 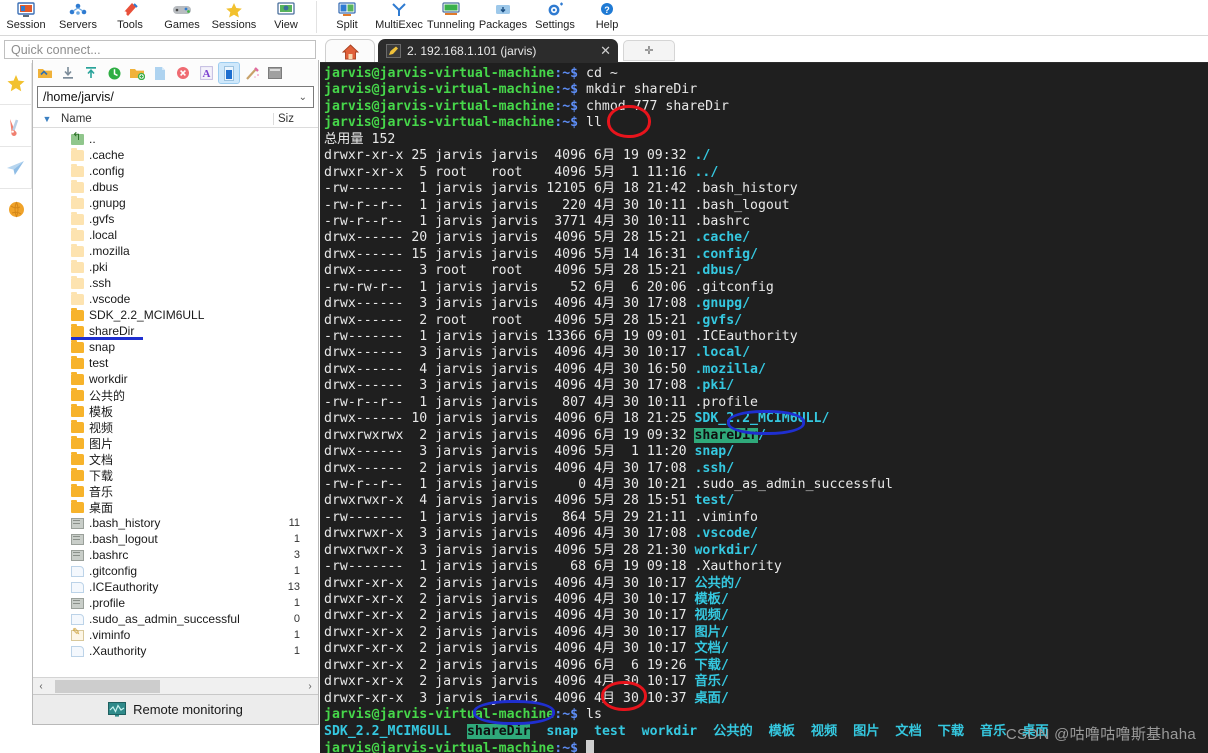 I want to click on horizontal-scrollbar: ‹ ›, so click(x=175, y=685).